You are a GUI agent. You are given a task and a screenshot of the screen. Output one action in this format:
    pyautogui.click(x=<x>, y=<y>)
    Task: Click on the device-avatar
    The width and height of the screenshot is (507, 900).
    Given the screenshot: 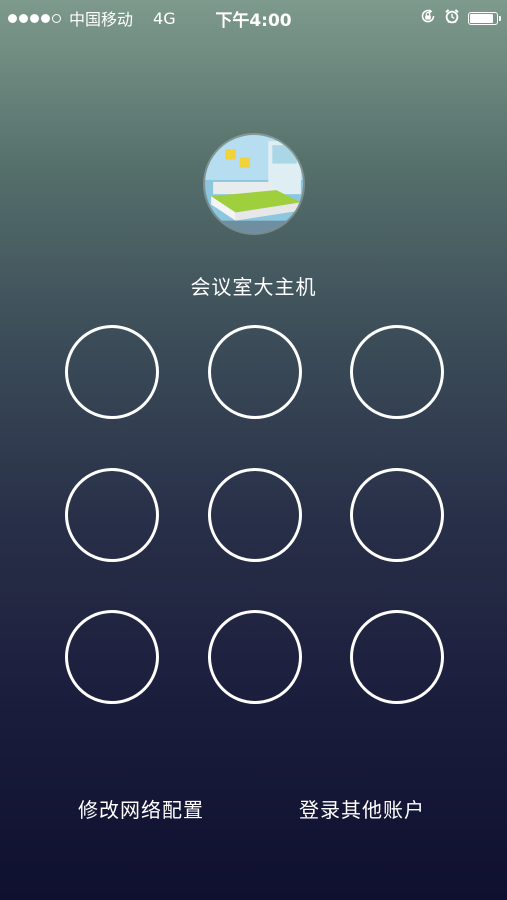 What is the action you would take?
    pyautogui.click(x=254, y=184)
    